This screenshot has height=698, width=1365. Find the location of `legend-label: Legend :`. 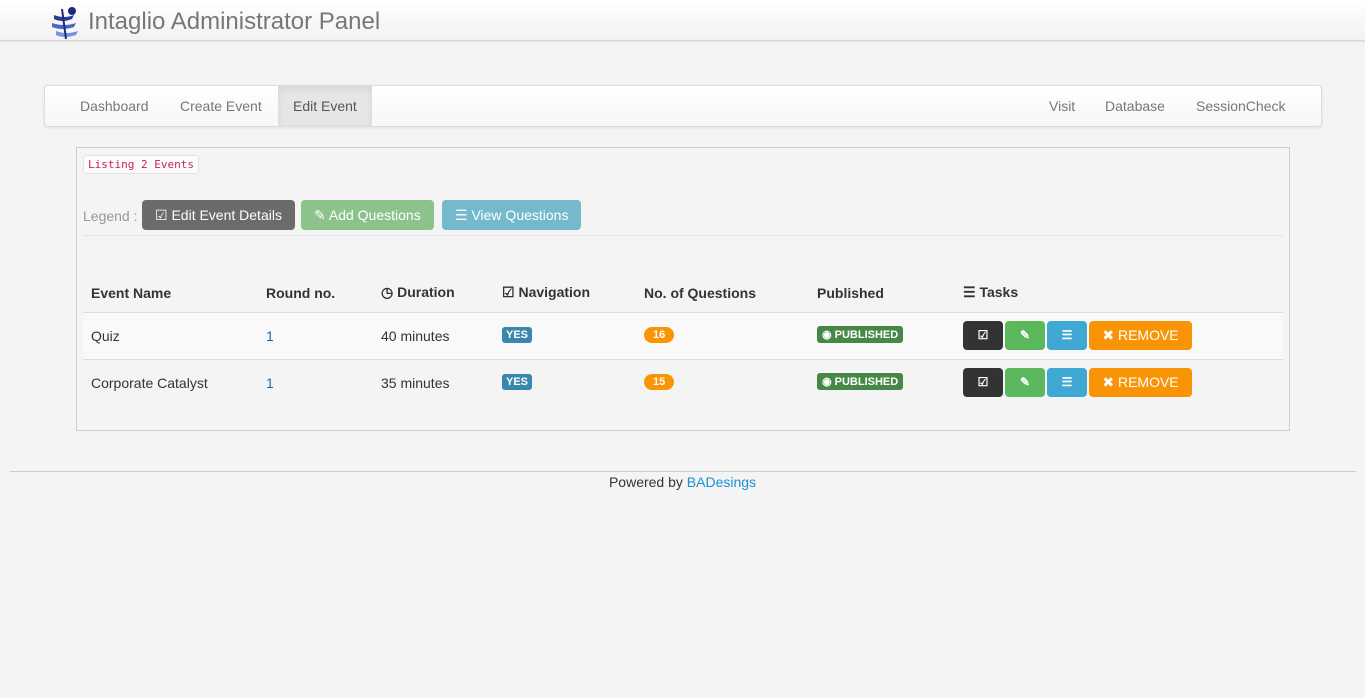

legend-label: Legend : is located at coordinates (110, 216).